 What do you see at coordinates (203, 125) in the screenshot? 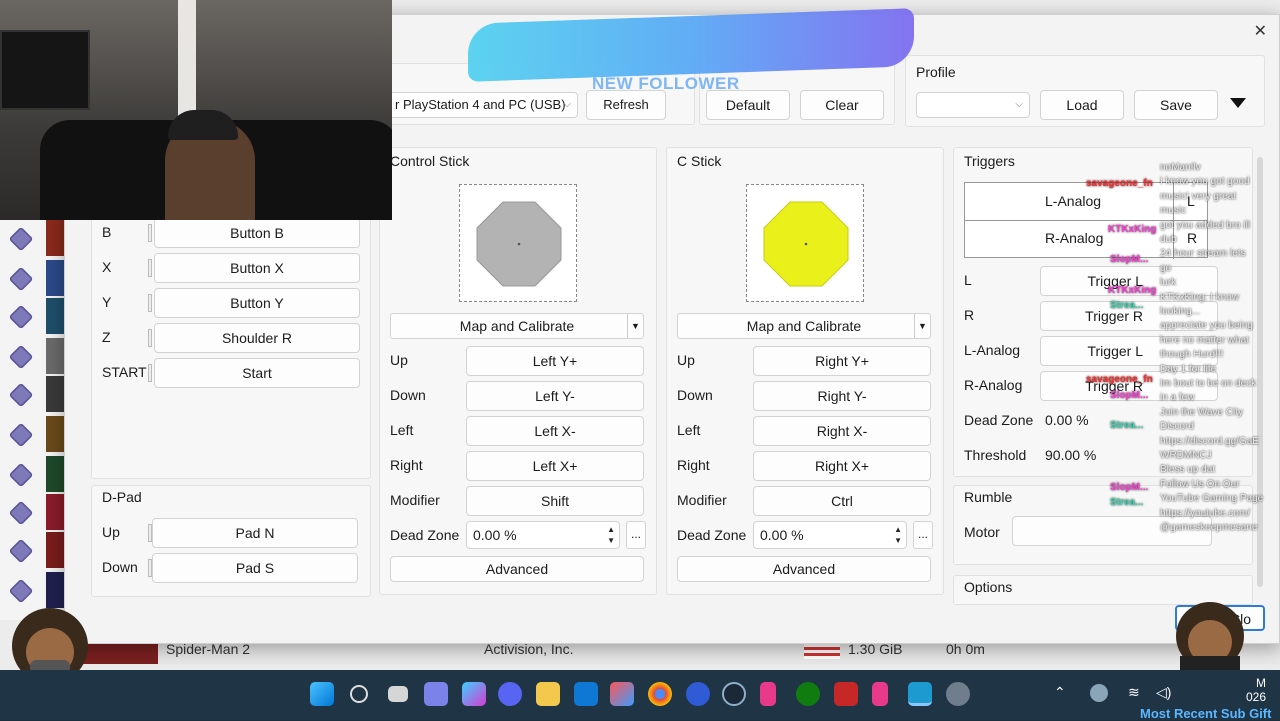
I see `webcam-streamer-cap` at bounding box center [203, 125].